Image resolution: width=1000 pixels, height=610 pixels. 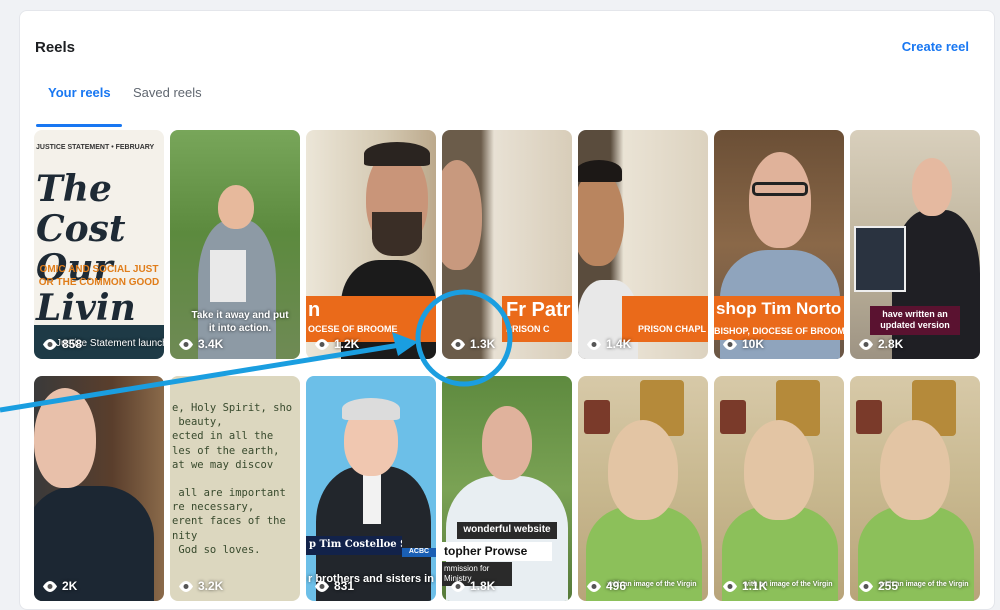 I want to click on reel-tile: 2K, so click(x=99, y=488).